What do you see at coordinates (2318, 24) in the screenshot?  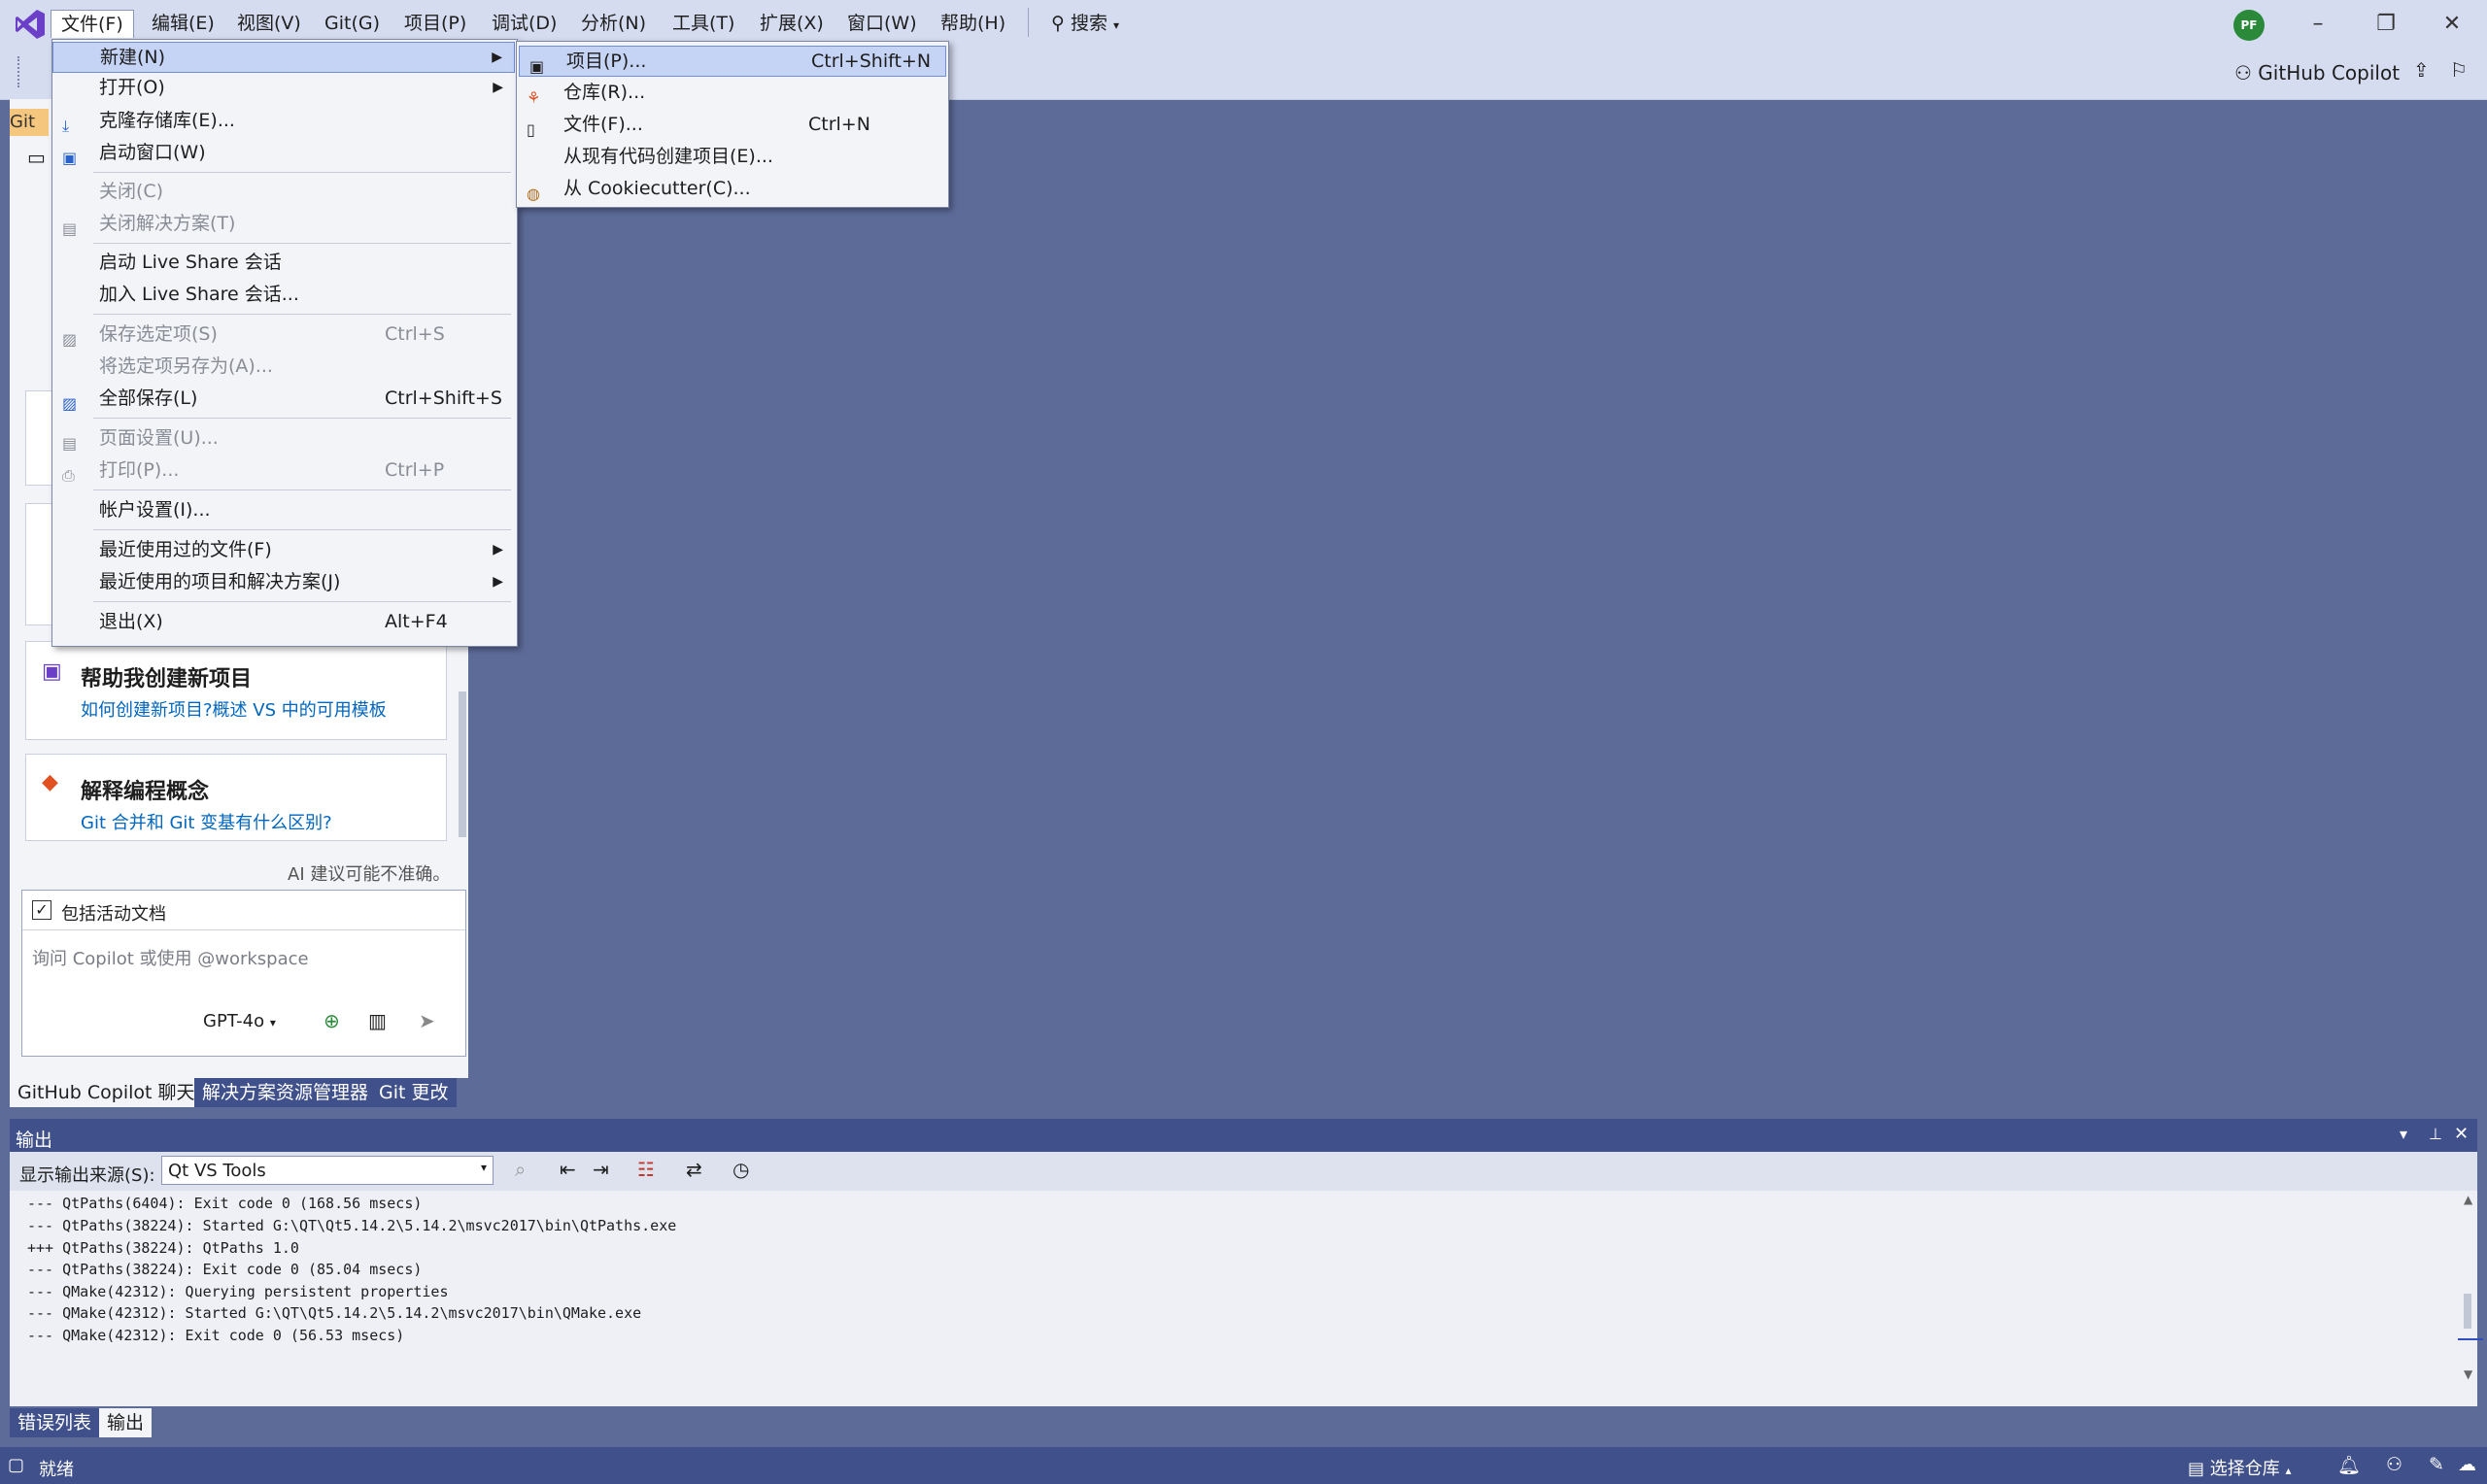 I see `minimize-icon: –` at bounding box center [2318, 24].